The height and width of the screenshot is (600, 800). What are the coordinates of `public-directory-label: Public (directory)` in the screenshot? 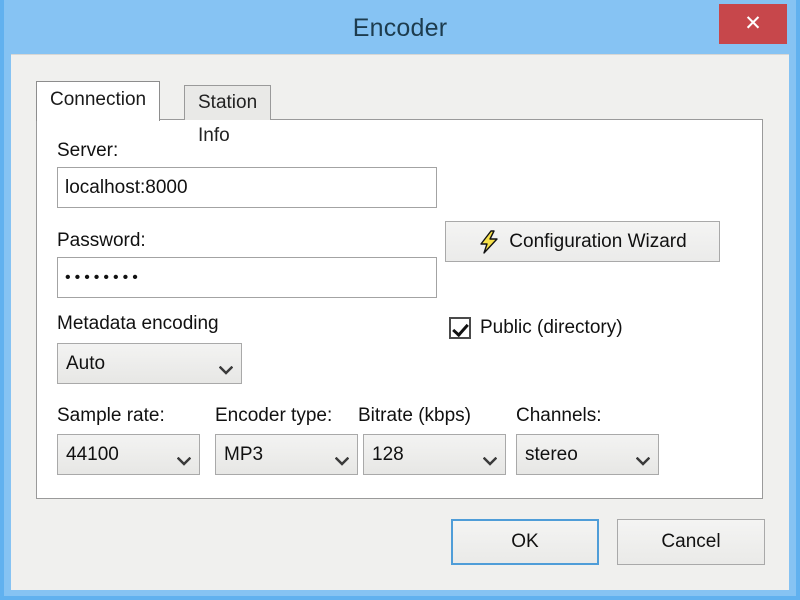 It's located at (551, 327).